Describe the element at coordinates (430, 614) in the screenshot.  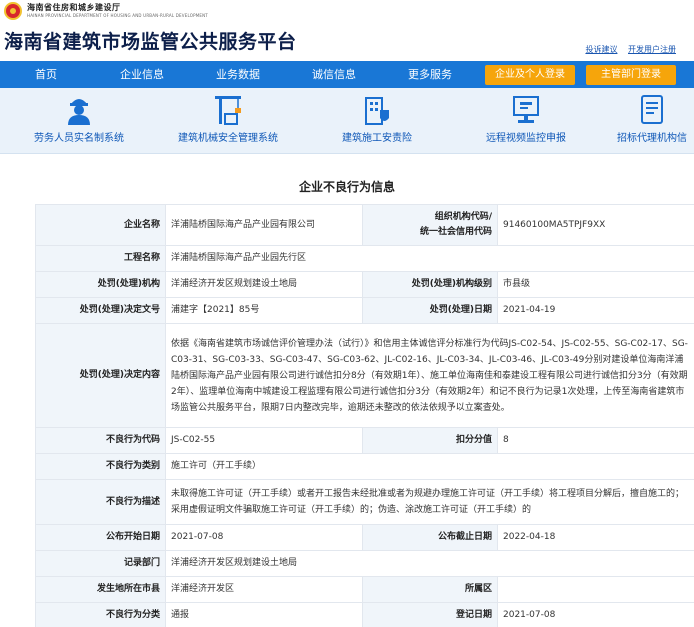
I see `field-label: 登记日期` at that location.